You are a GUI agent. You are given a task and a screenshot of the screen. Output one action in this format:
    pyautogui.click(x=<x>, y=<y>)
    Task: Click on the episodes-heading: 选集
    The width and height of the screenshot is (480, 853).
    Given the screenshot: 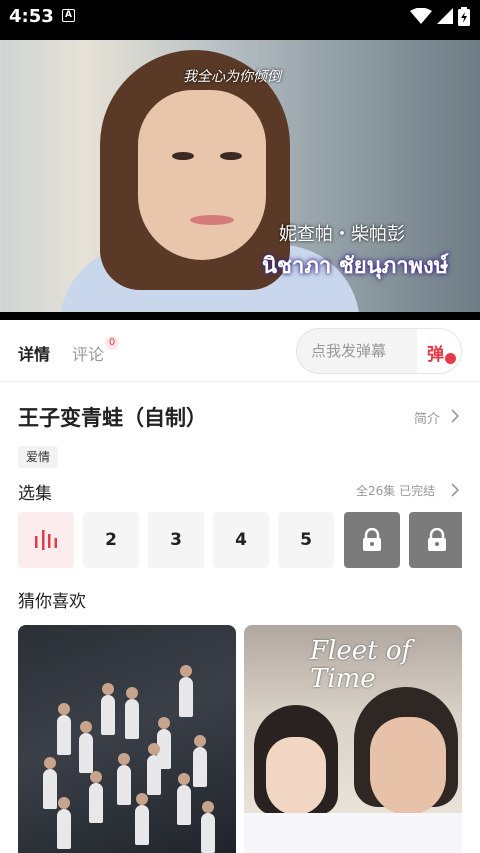 What is the action you would take?
    pyautogui.click(x=35, y=494)
    